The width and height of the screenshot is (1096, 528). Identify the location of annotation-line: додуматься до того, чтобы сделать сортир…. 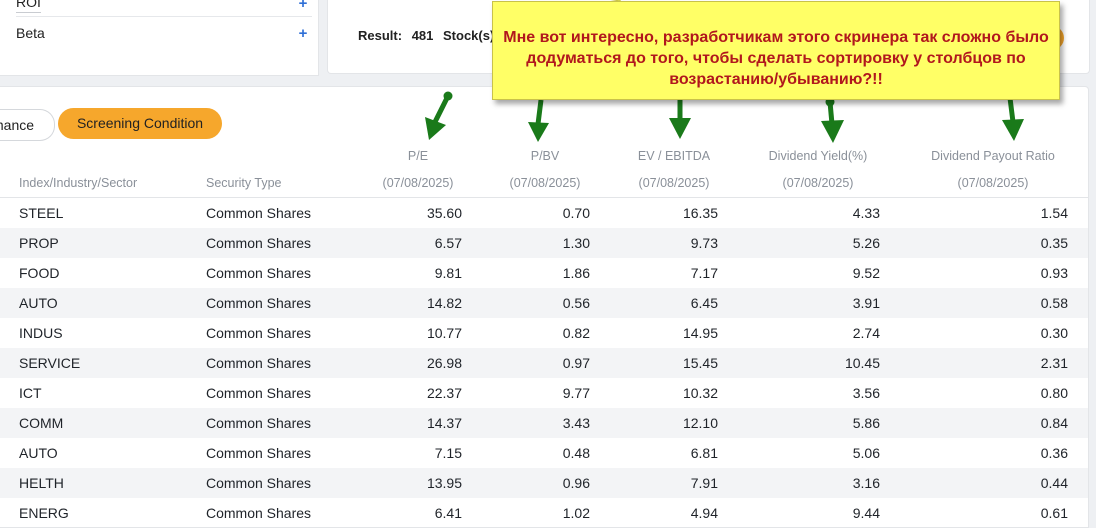
(776, 58).